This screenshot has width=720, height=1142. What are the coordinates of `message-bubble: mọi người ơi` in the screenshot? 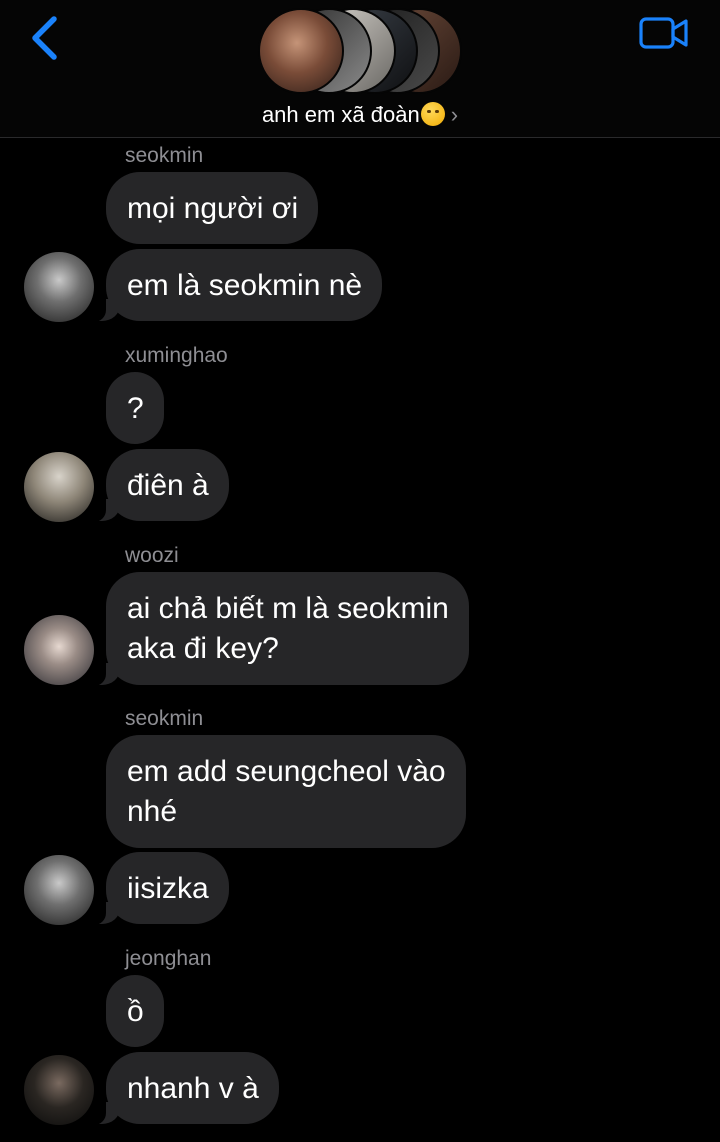 It's located at (212, 208).